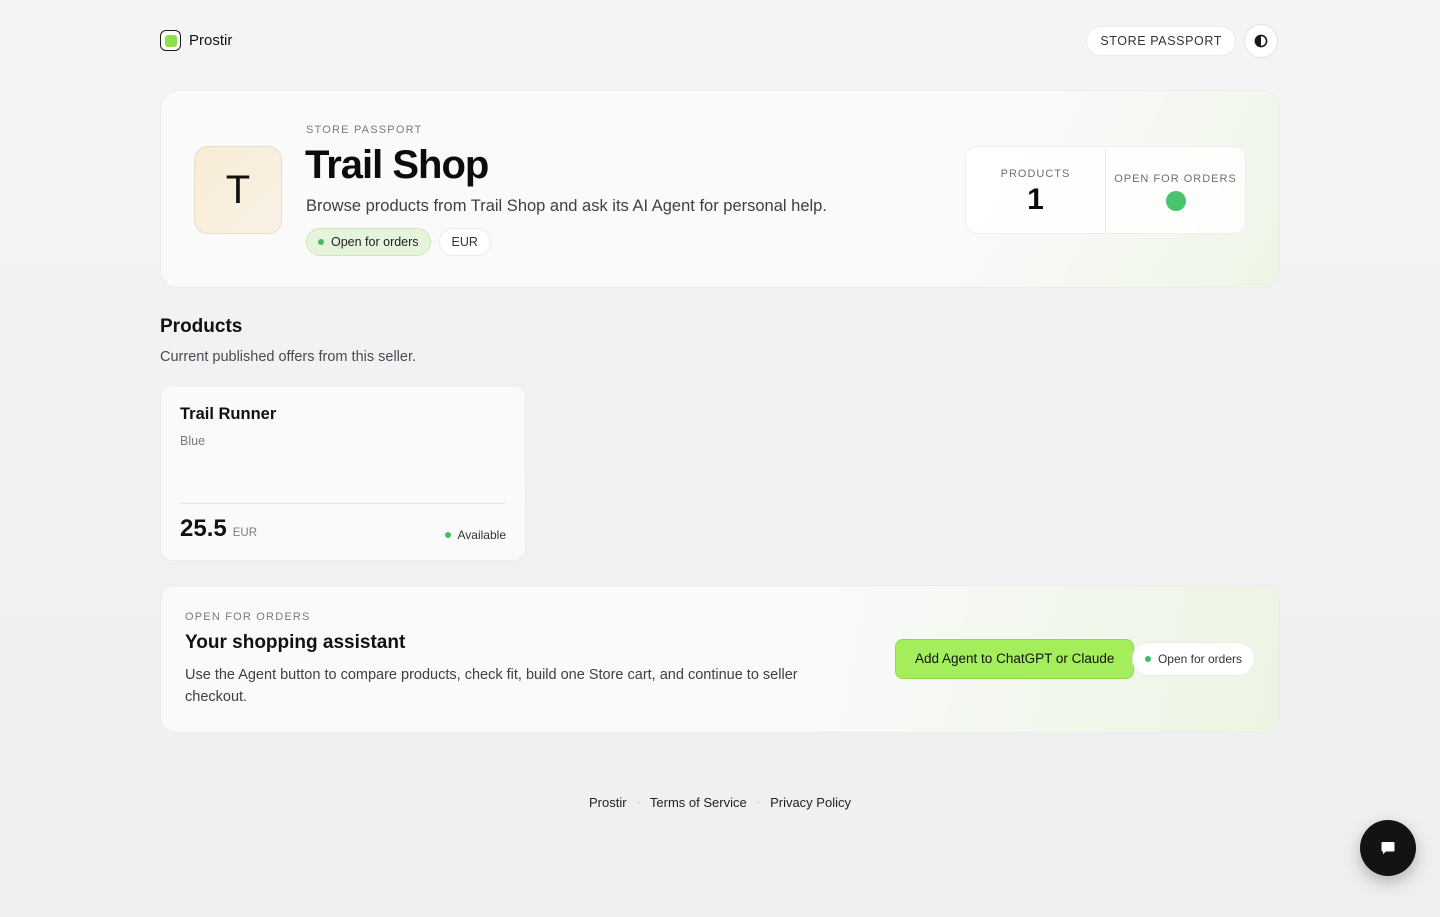  I want to click on prostir-logo-icon, so click(170, 40).